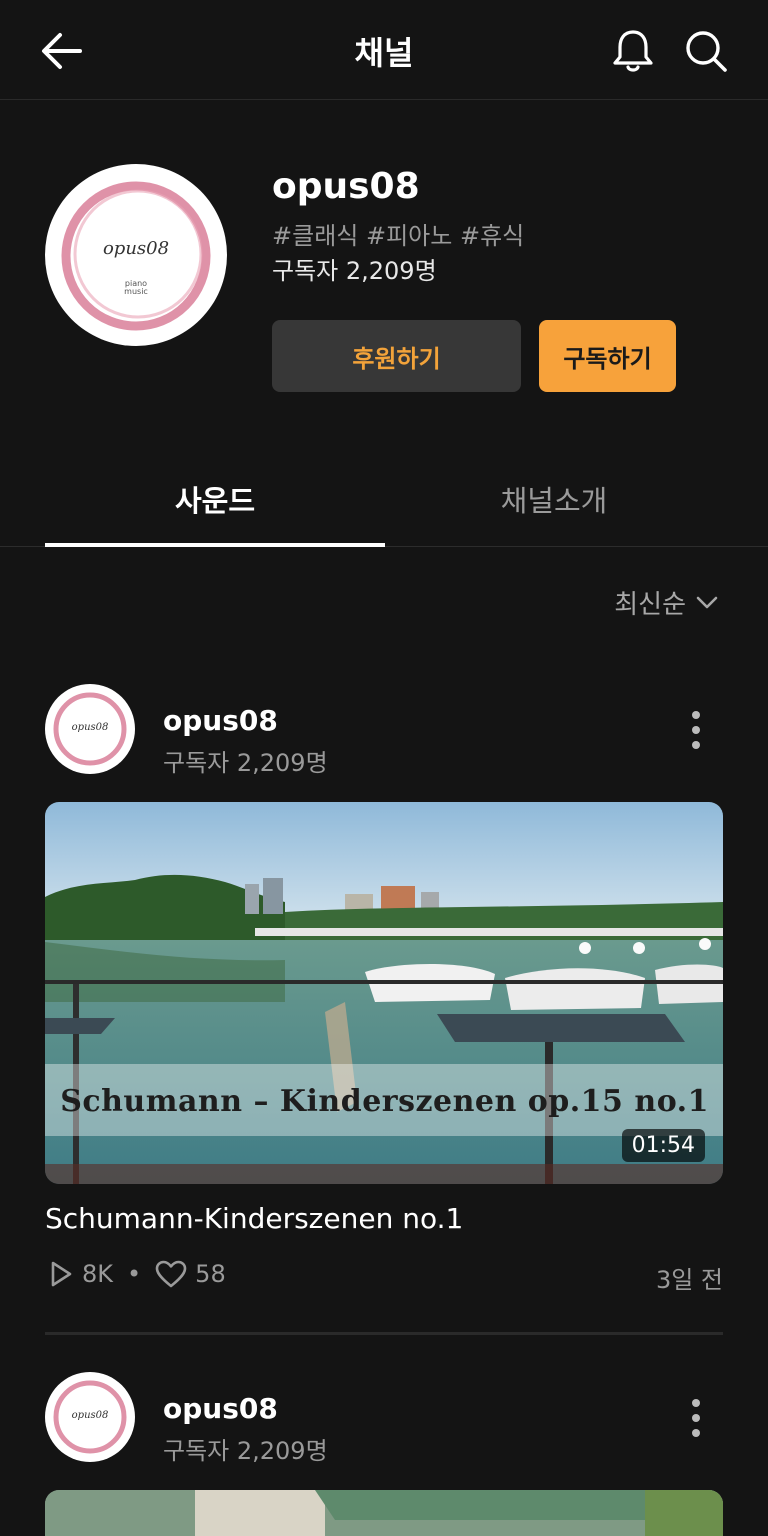 The height and width of the screenshot is (1536, 768). I want to click on video-thumbnail, so click(384, 1513).